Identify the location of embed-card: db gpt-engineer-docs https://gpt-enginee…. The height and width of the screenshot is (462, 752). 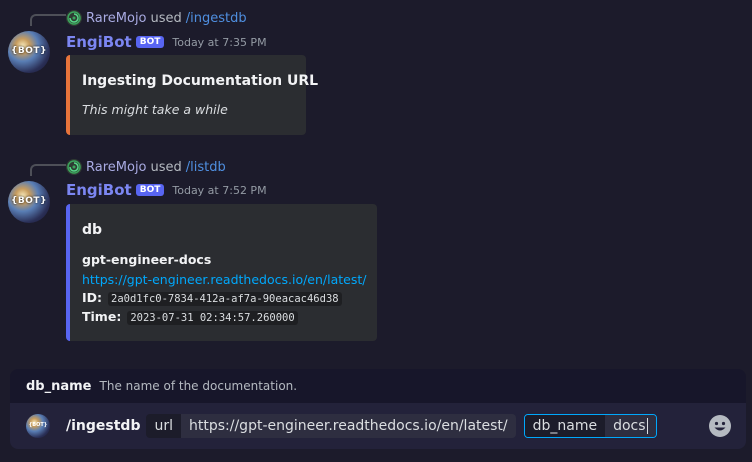
(221, 272).